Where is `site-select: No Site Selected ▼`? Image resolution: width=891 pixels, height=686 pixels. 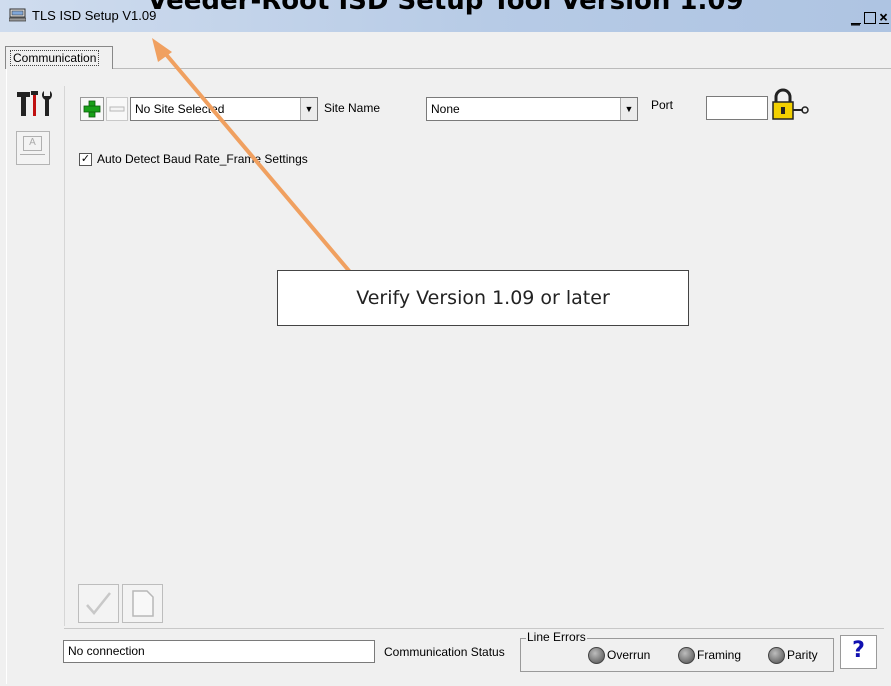
site-select: No Site Selected ▼ is located at coordinates (224, 109).